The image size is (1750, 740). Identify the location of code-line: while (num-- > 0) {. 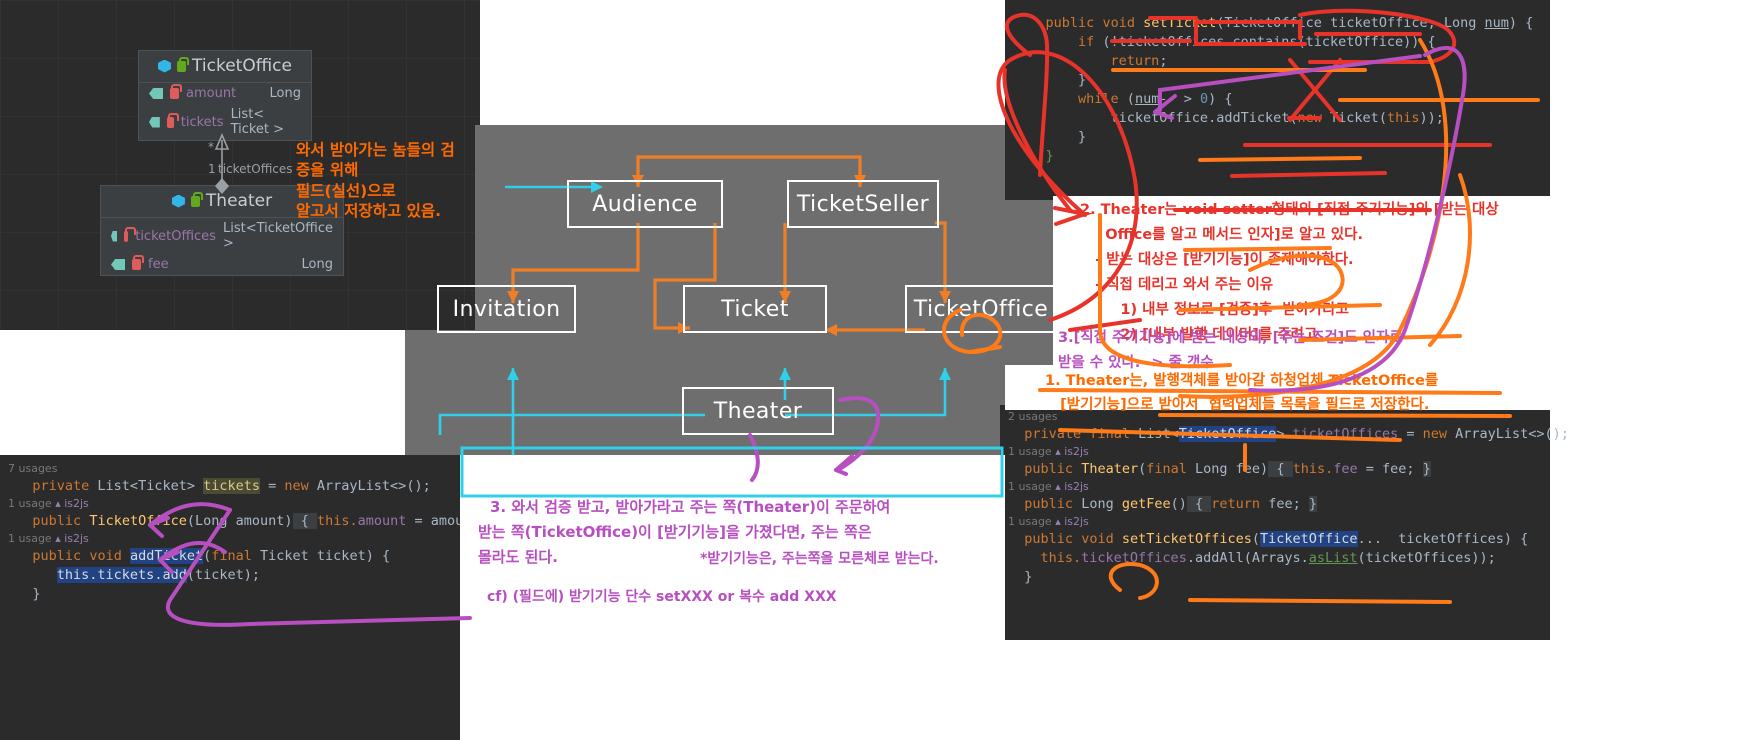
(1278, 99).